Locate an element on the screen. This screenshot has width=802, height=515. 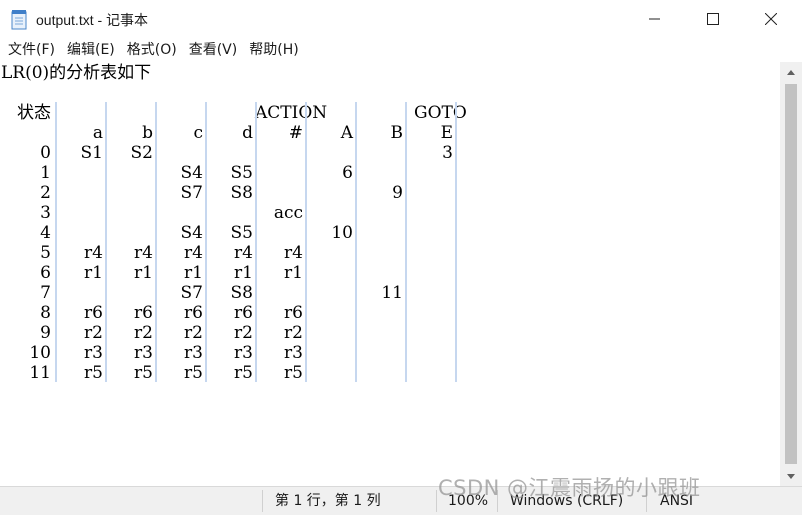
goto-column-header: B is located at coordinates (397, 133).